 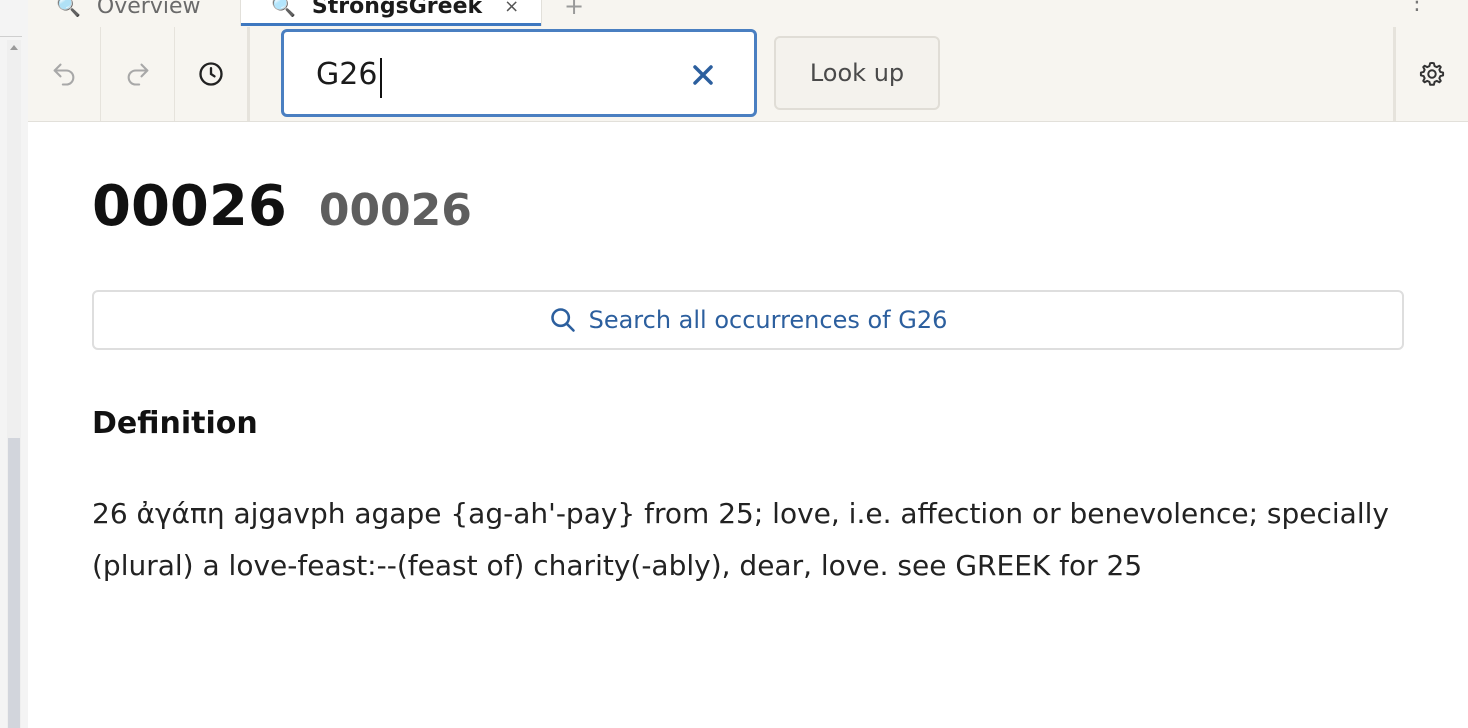 I want to click on undo-button, so click(x=64, y=74).